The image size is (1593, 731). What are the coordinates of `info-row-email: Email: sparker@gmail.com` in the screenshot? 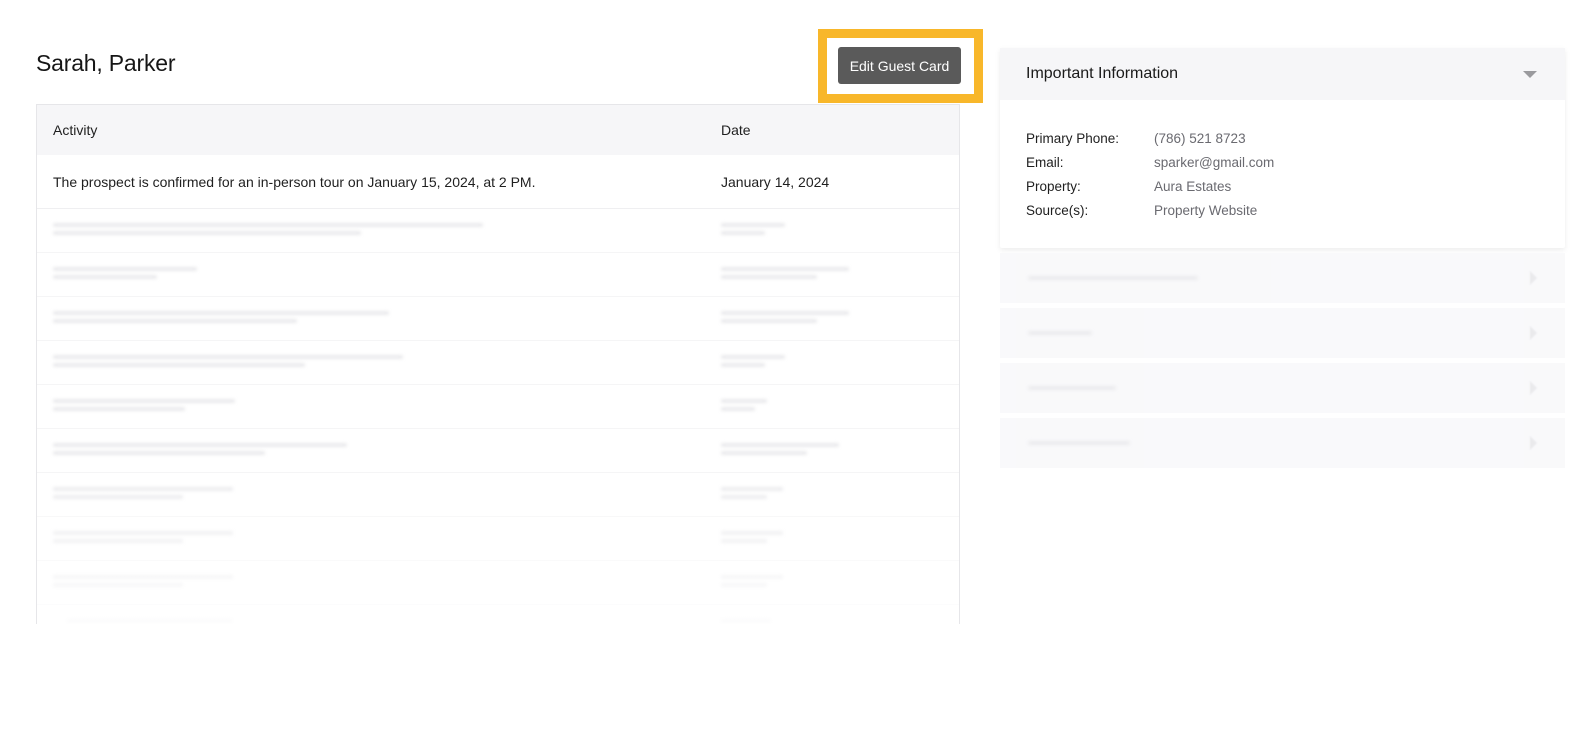 It's located at (1282, 162).